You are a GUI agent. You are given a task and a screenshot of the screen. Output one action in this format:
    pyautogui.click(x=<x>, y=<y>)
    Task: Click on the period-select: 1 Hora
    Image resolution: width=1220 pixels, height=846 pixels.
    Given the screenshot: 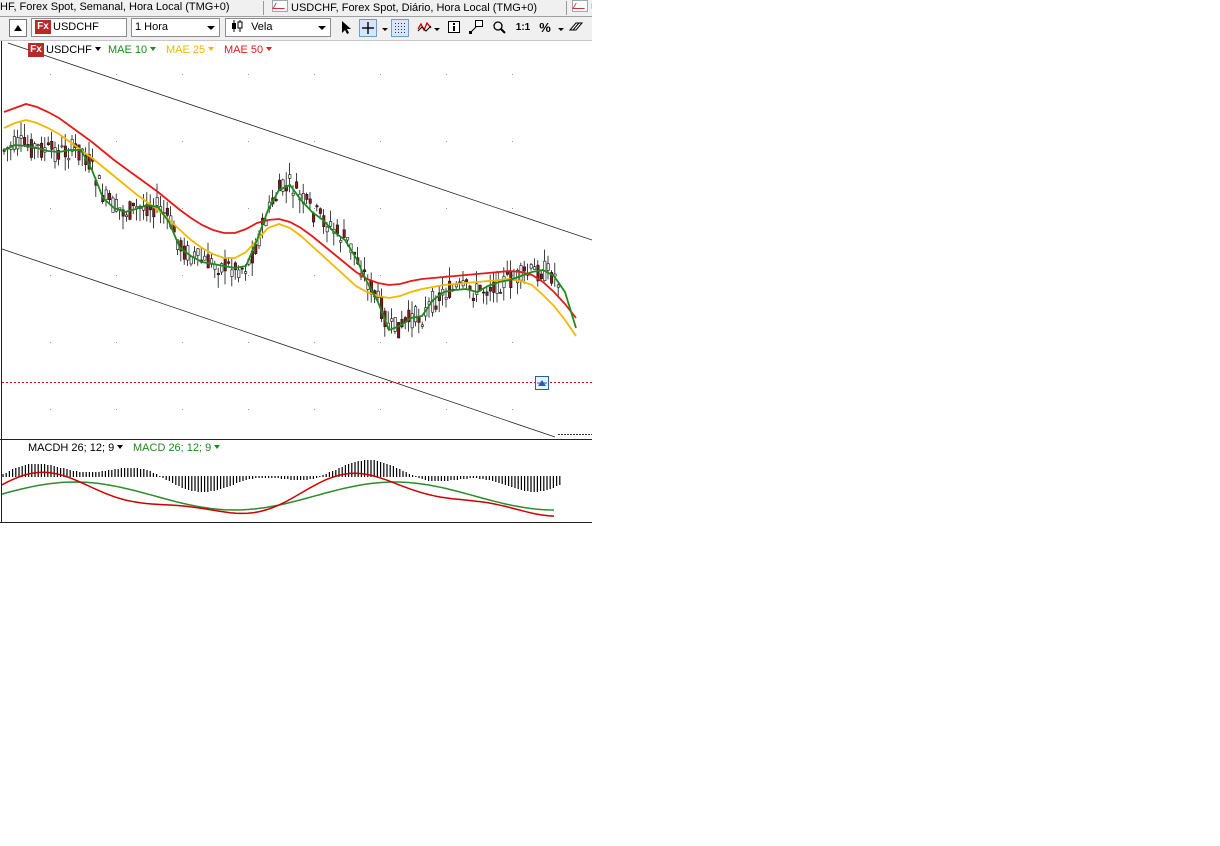 What is the action you would take?
    pyautogui.click(x=175, y=27)
    